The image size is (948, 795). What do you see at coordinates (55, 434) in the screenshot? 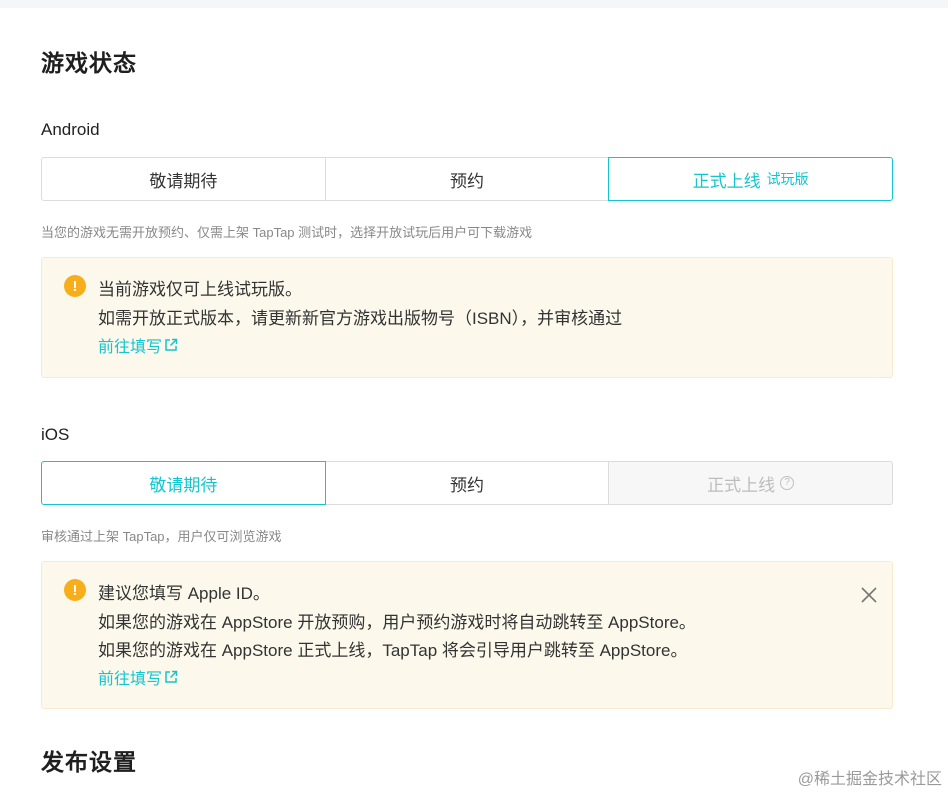
I see `ios-label: iOS` at bounding box center [55, 434].